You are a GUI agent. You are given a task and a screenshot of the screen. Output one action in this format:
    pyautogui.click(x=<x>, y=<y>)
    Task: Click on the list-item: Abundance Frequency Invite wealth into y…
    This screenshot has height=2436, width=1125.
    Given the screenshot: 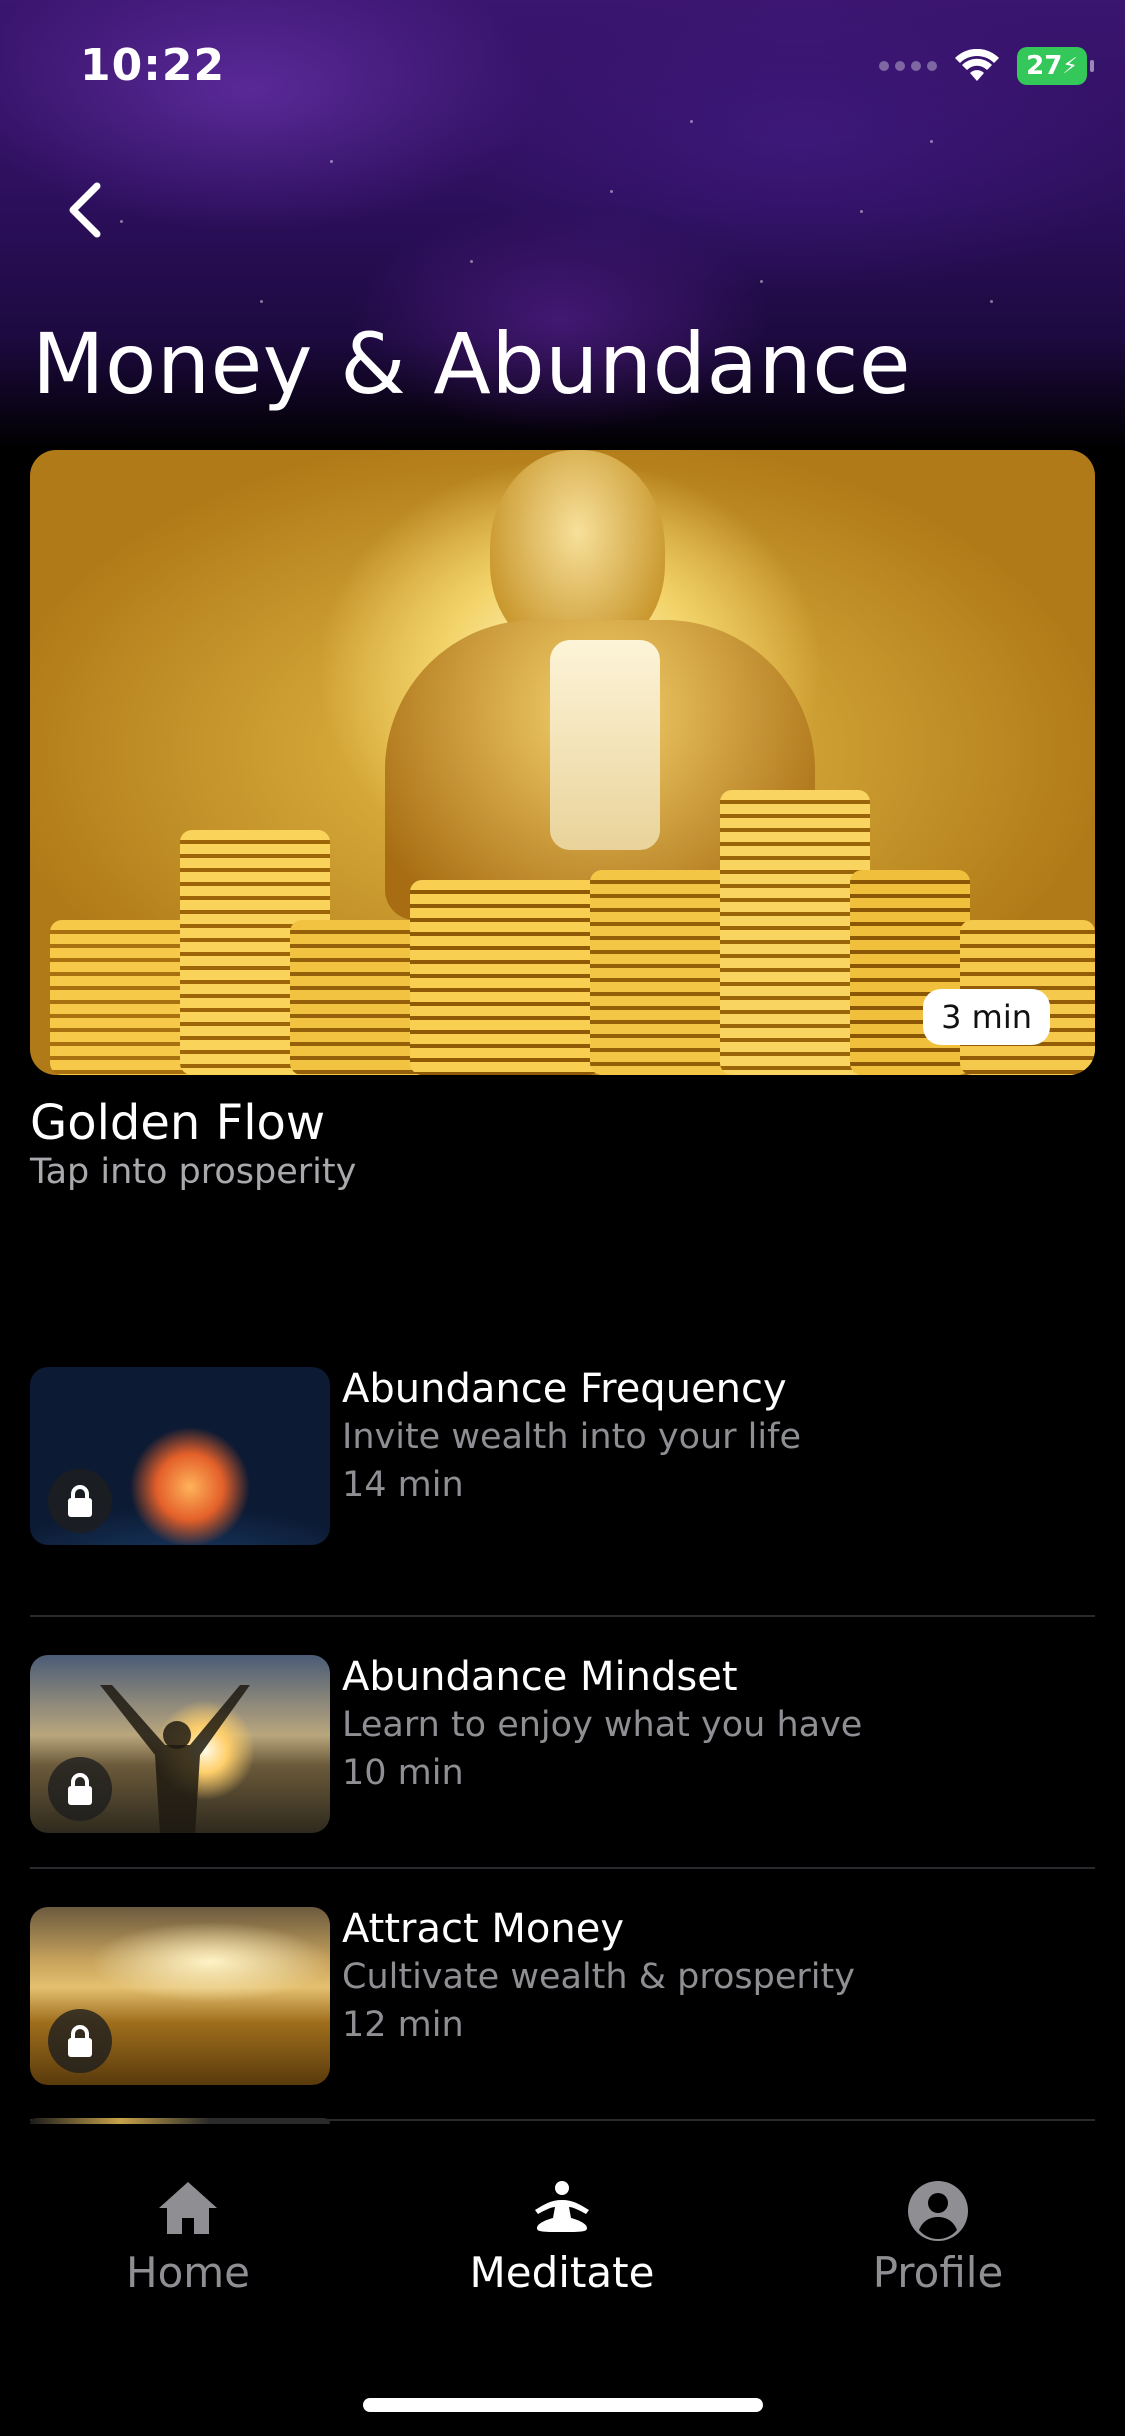 What is the action you would take?
    pyautogui.click(x=562, y=1491)
    